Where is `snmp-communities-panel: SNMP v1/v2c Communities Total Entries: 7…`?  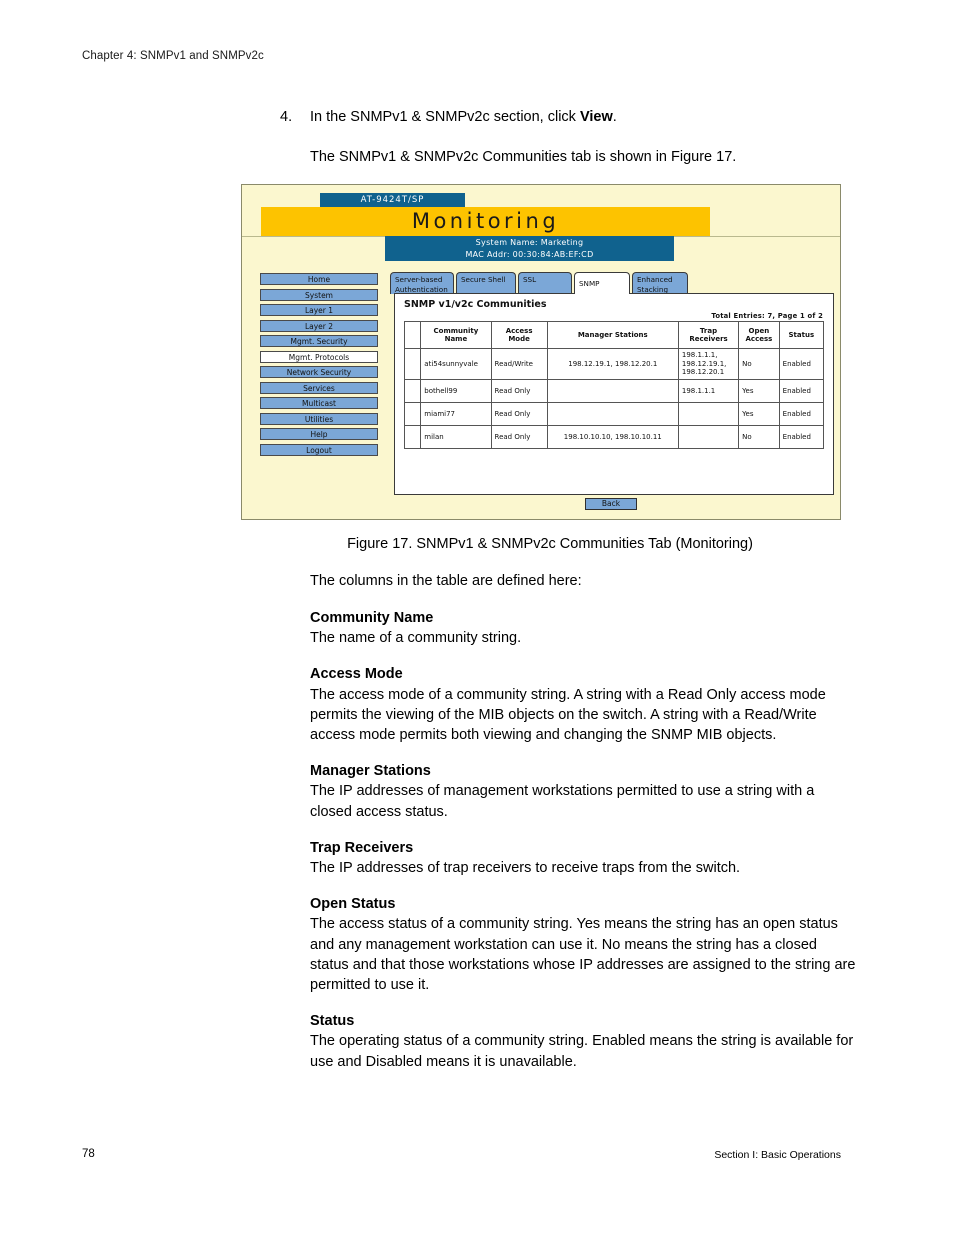 snmp-communities-panel: SNMP v1/v2c Communities Total Entries: 7… is located at coordinates (614, 394).